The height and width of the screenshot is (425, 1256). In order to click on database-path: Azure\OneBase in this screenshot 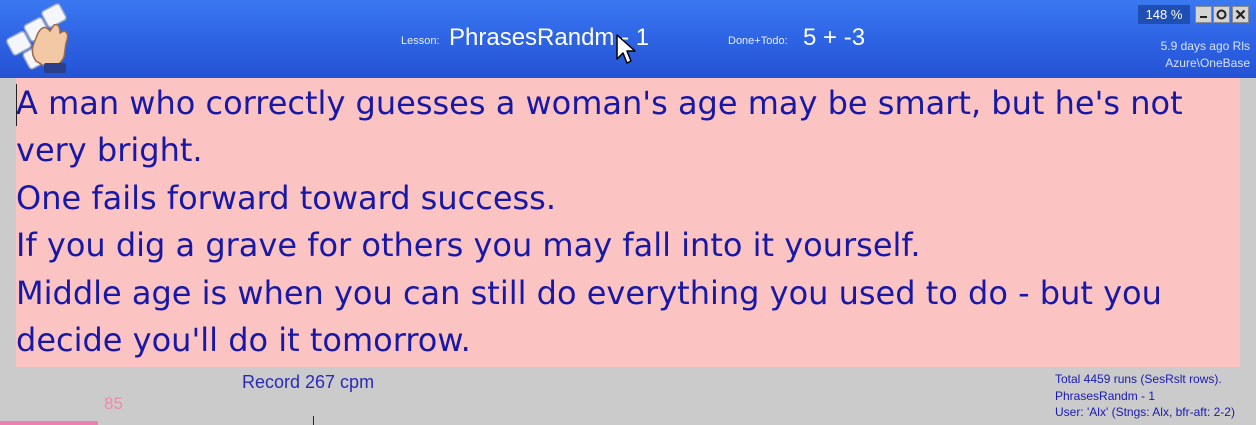, I will do `click(1207, 63)`.